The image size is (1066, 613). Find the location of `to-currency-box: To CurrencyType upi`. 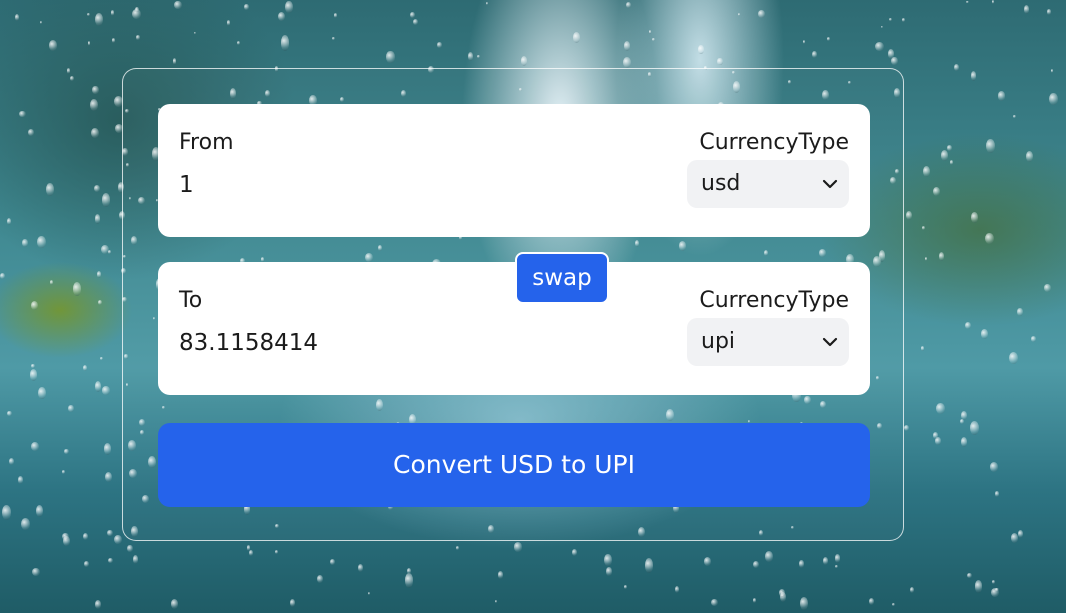

to-currency-box: To CurrencyType upi is located at coordinates (514, 328).